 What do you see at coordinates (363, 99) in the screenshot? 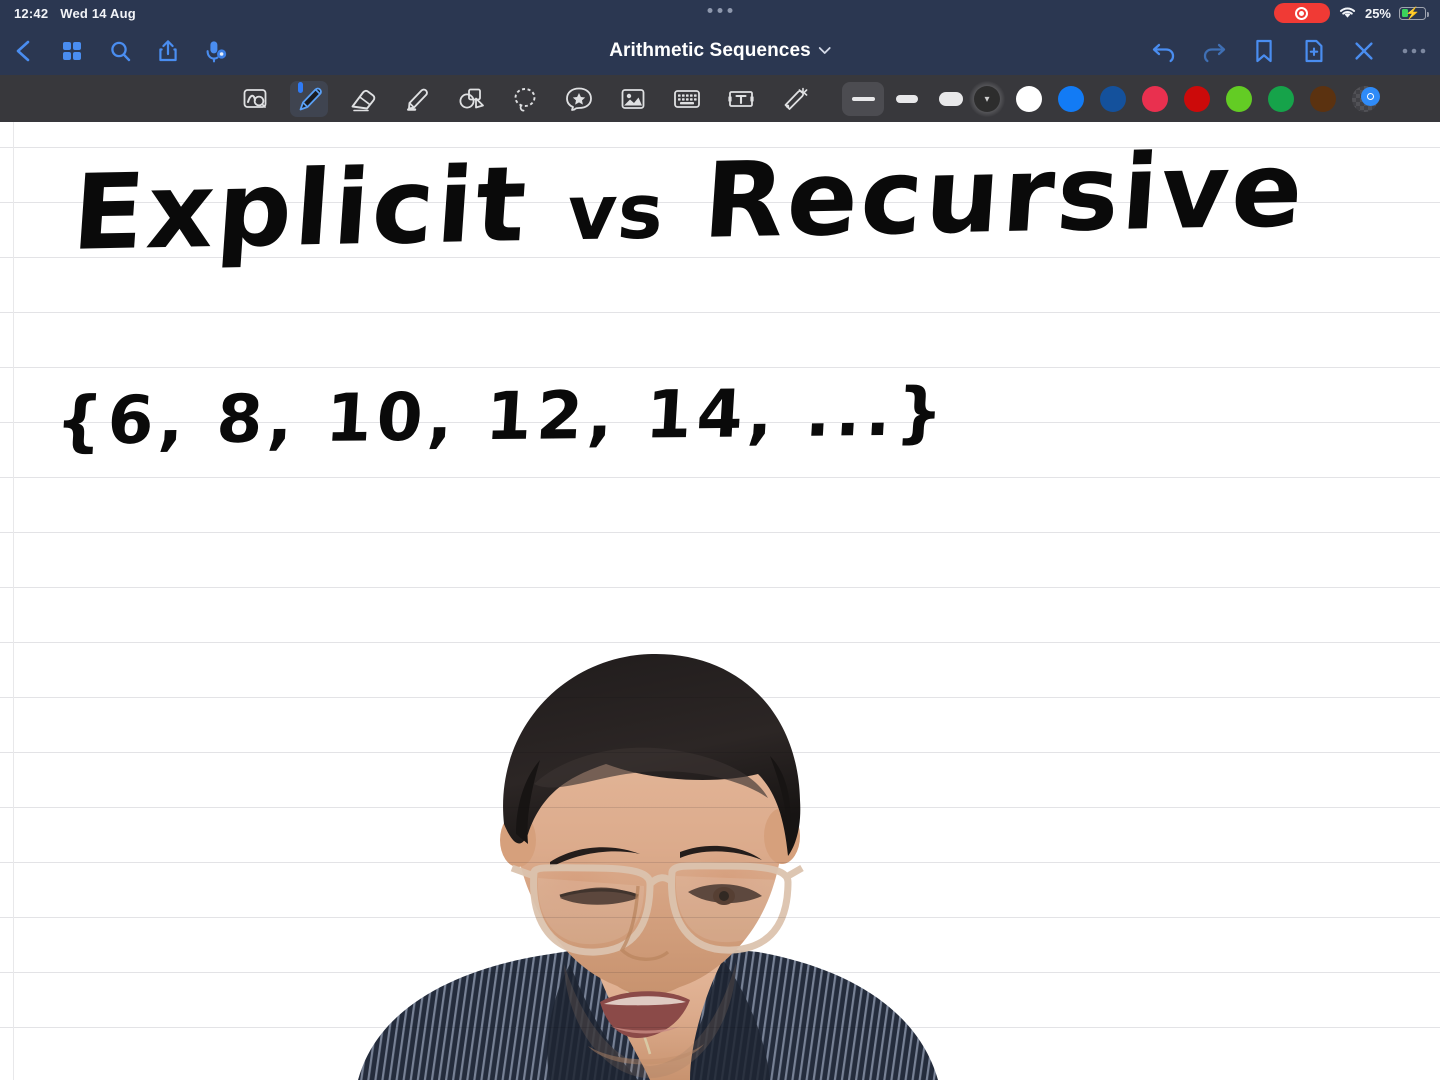
I see `eraser-tool` at bounding box center [363, 99].